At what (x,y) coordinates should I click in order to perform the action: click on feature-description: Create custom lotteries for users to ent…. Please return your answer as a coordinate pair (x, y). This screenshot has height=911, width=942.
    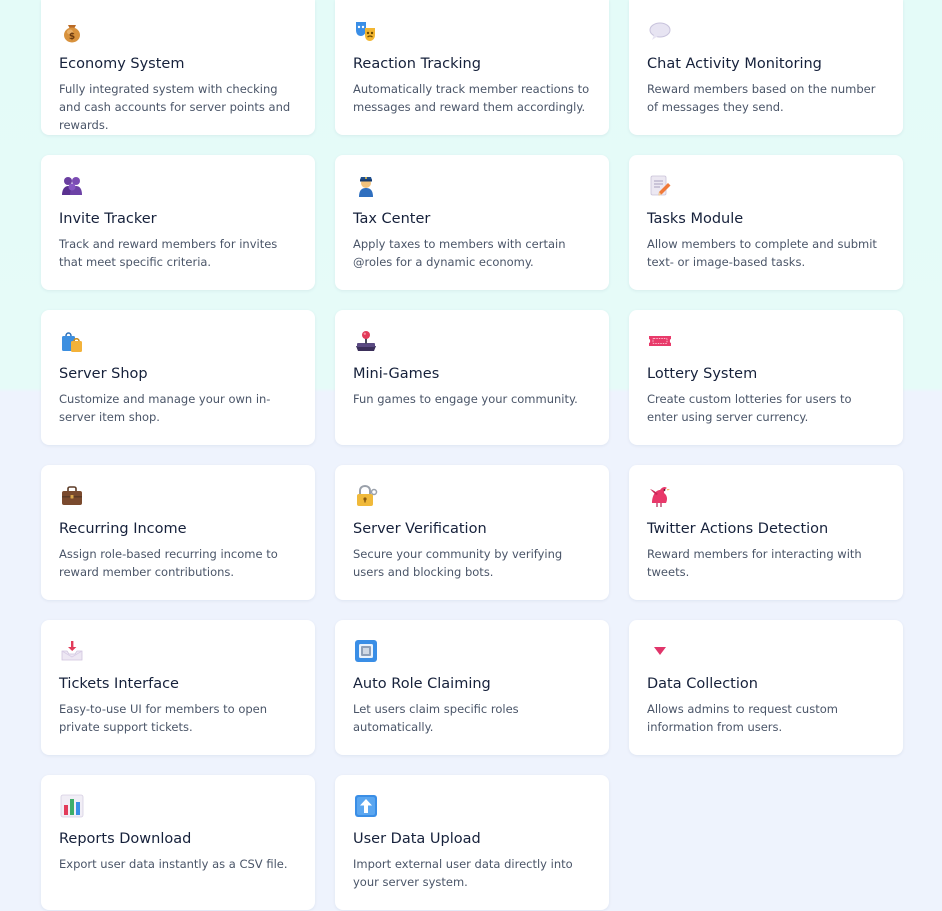
    Looking at the image, I should click on (749, 408).